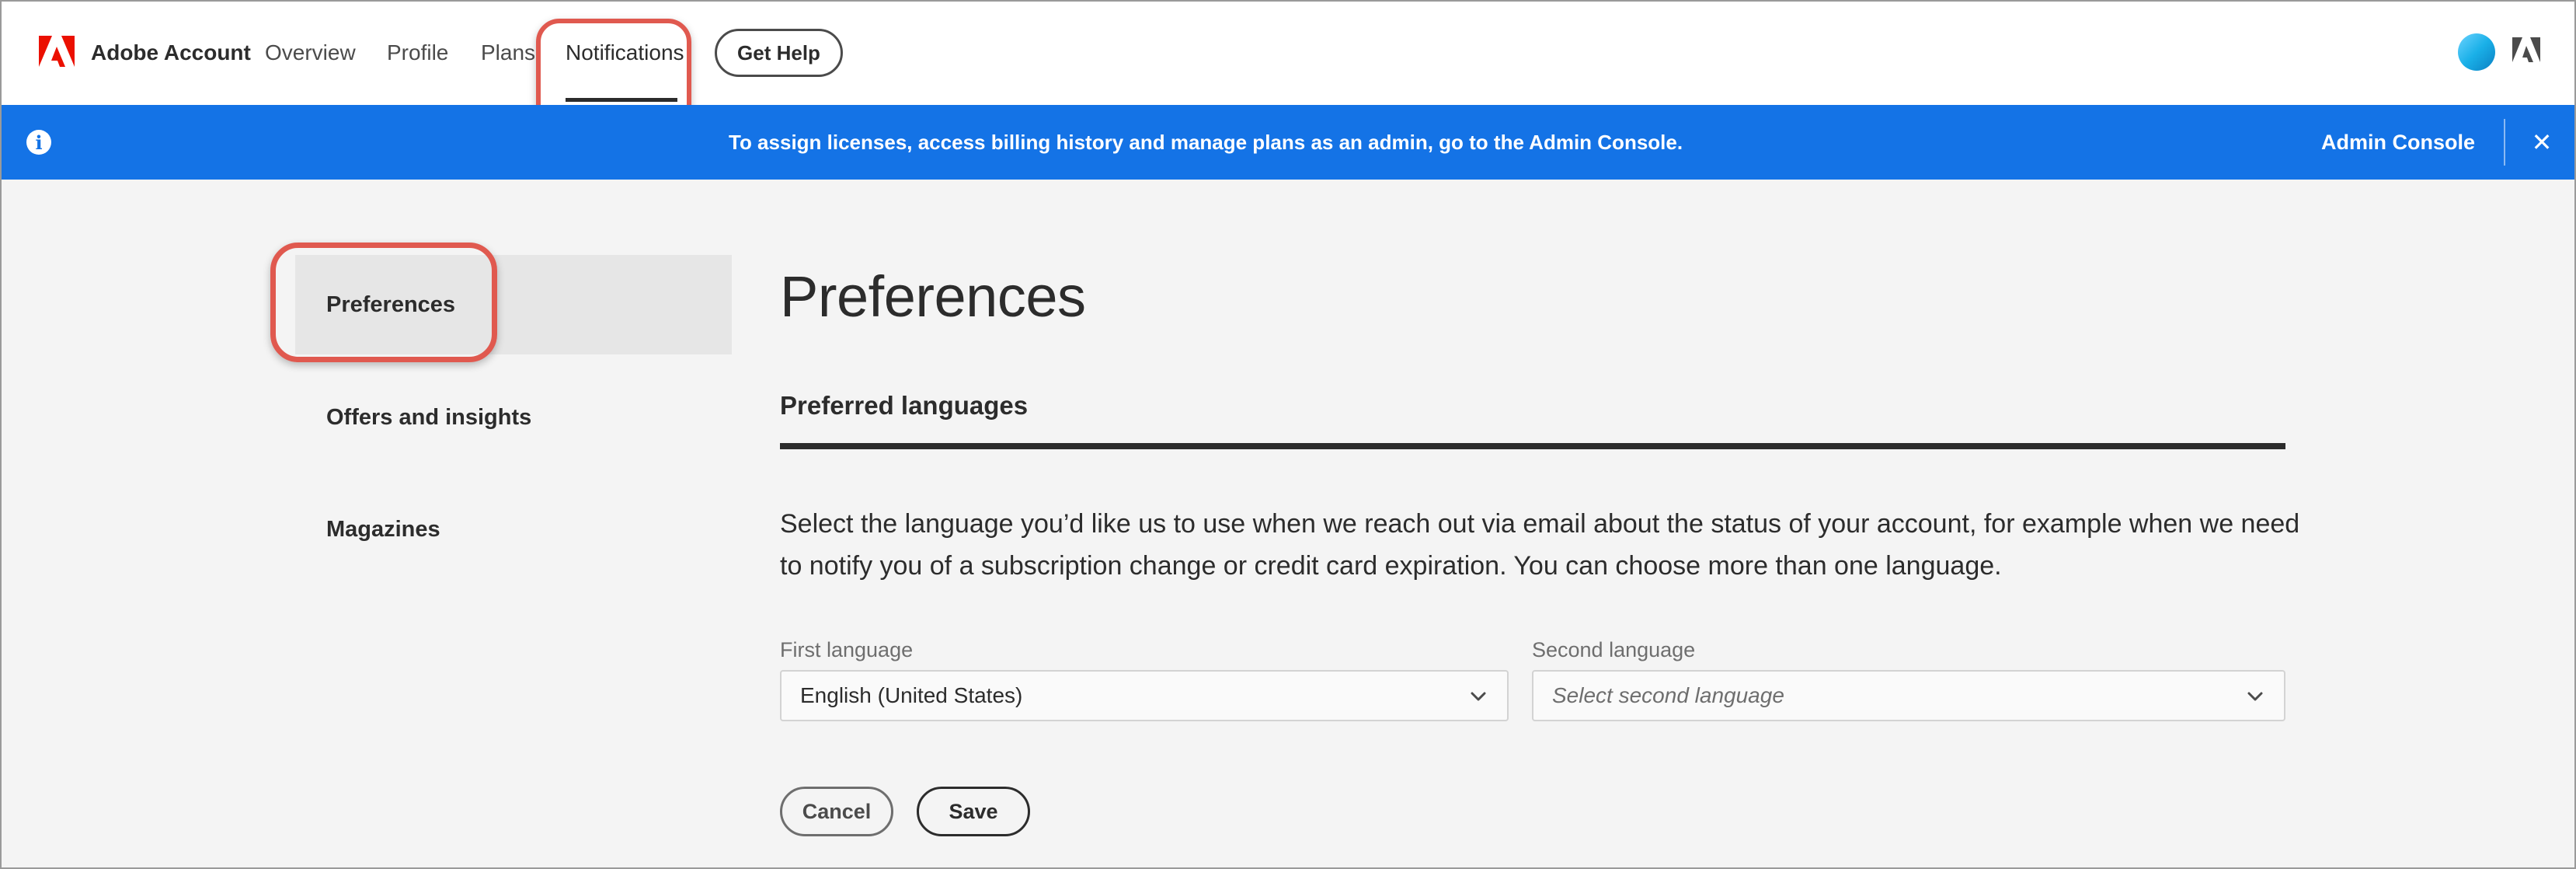  Describe the element at coordinates (836, 811) in the screenshot. I see `cancel-button: Cancel` at that location.